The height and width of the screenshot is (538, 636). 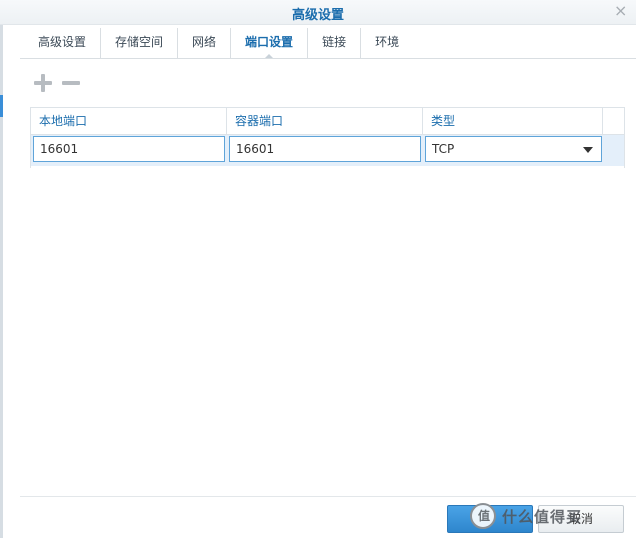 I want to click on window-title: 高级设置, so click(x=317, y=15).